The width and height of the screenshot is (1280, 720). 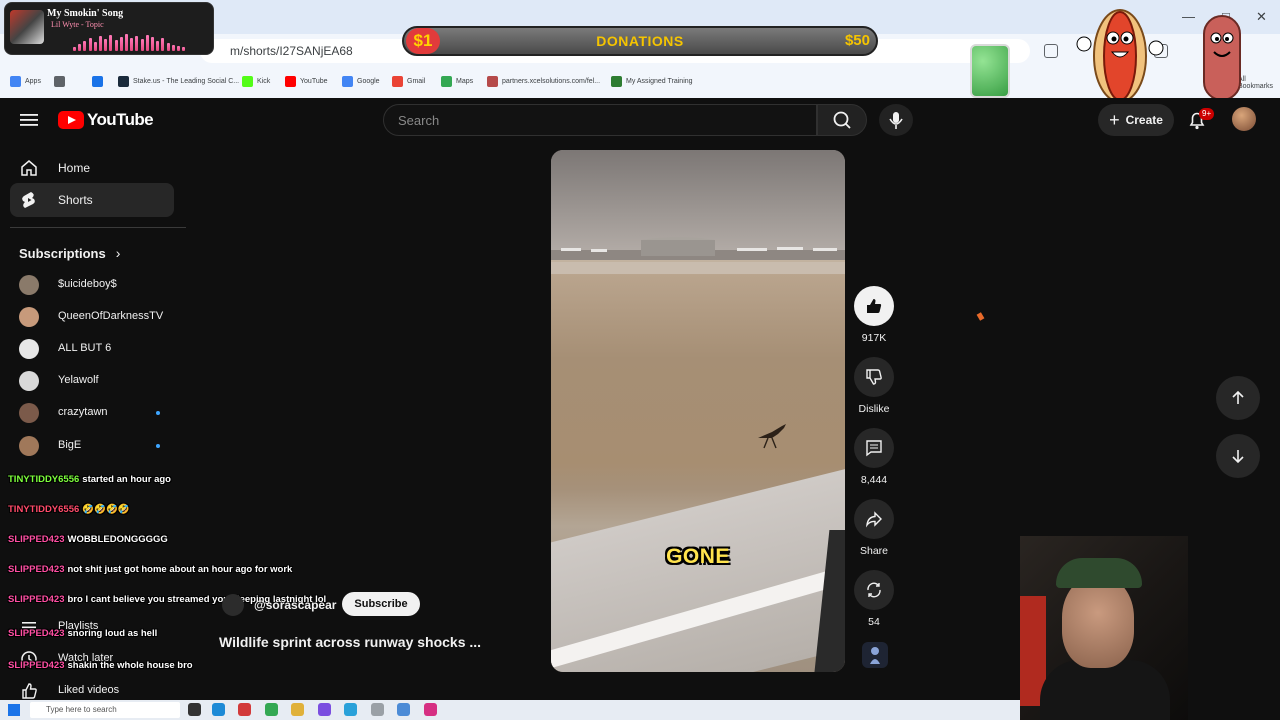 I want to click on subscription-item: ALL BUT 6, so click(x=92, y=349).